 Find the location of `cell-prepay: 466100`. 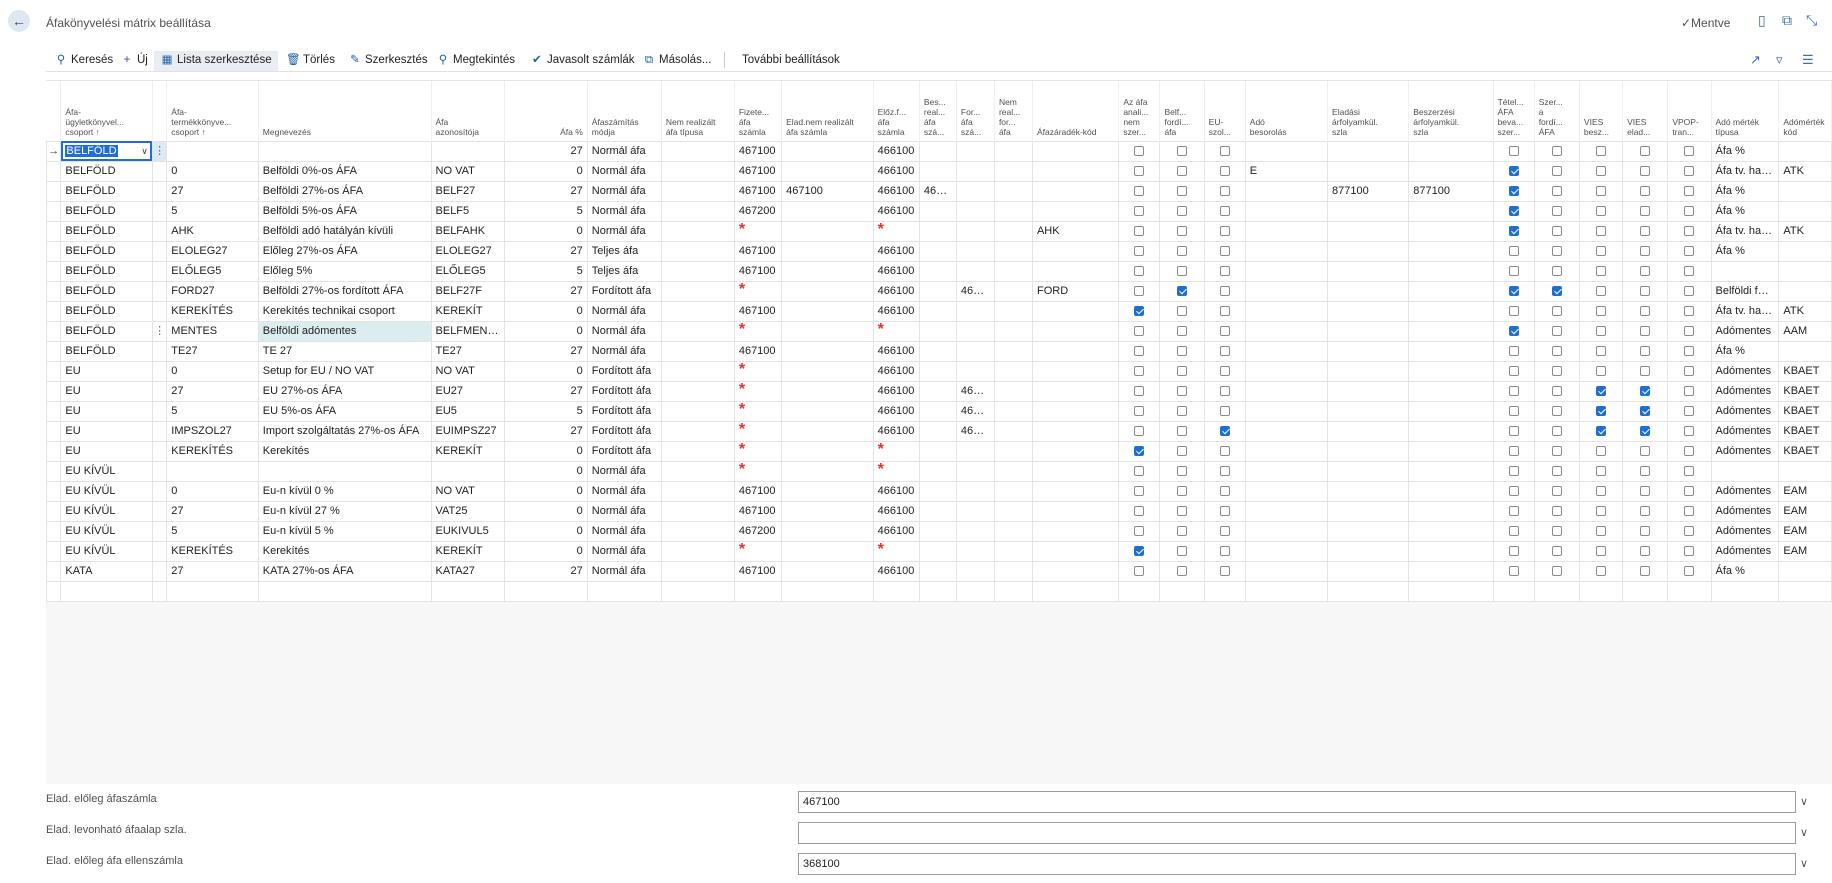

cell-prepay: 466100 is located at coordinates (896, 211).